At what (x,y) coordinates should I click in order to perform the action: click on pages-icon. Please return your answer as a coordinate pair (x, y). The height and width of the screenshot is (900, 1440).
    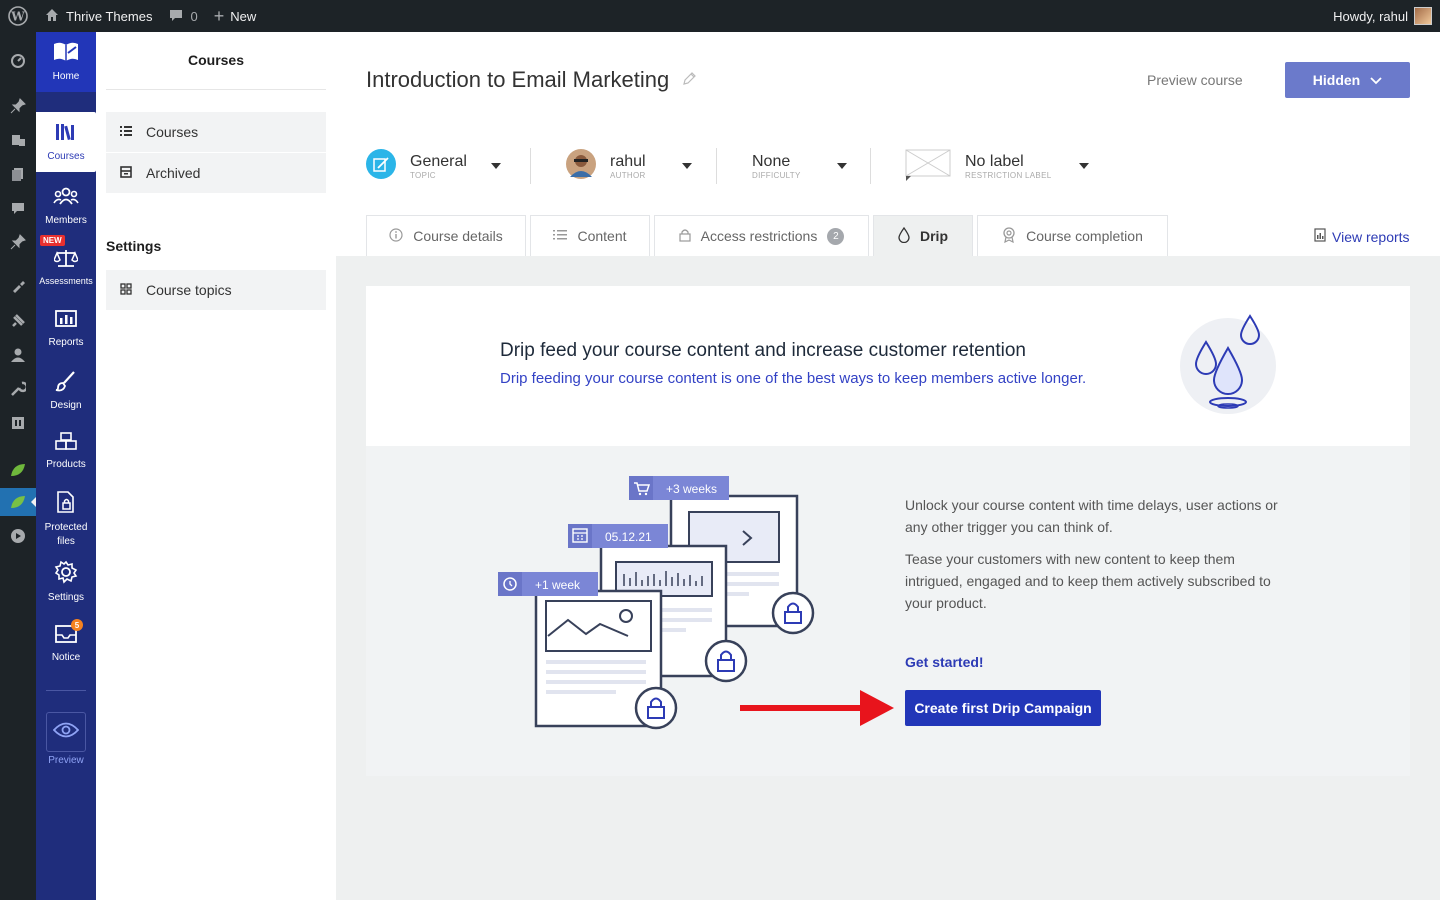
    Looking at the image, I should click on (18, 174).